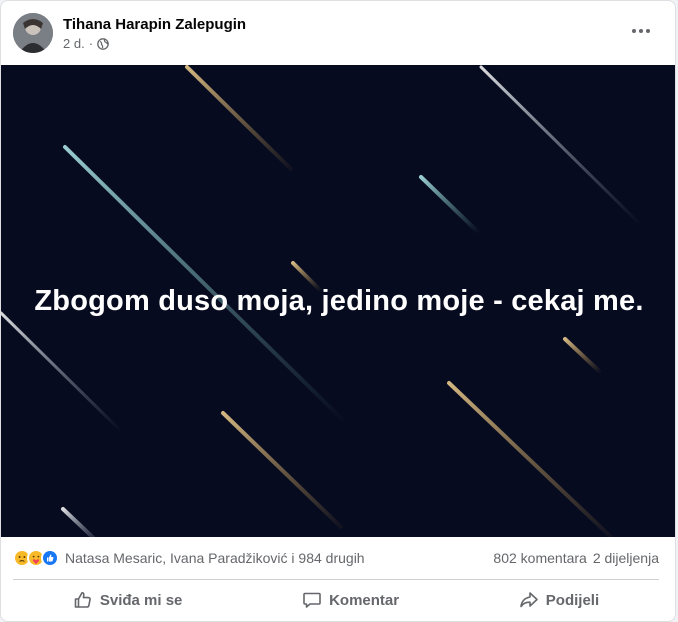 This screenshot has width=678, height=622. I want to click on like-label: Sviđa mi se, so click(141, 600).